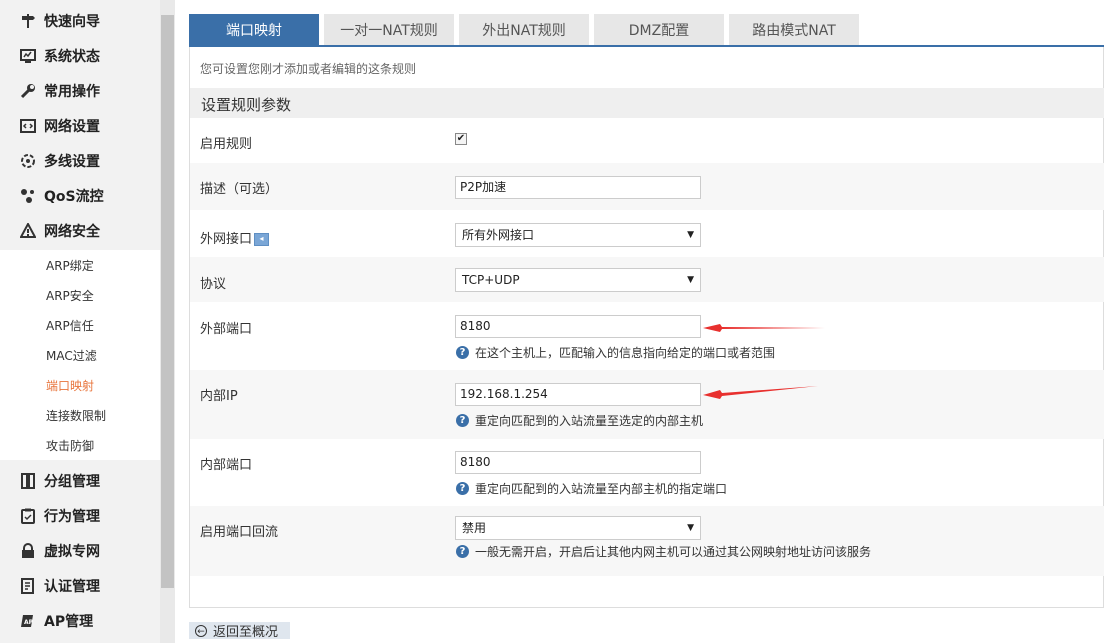 The image size is (1104, 643). What do you see at coordinates (578, 528) in the screenshot?
I see `loopback-select: 禁用 ▼` at bounding box center [578, 528].